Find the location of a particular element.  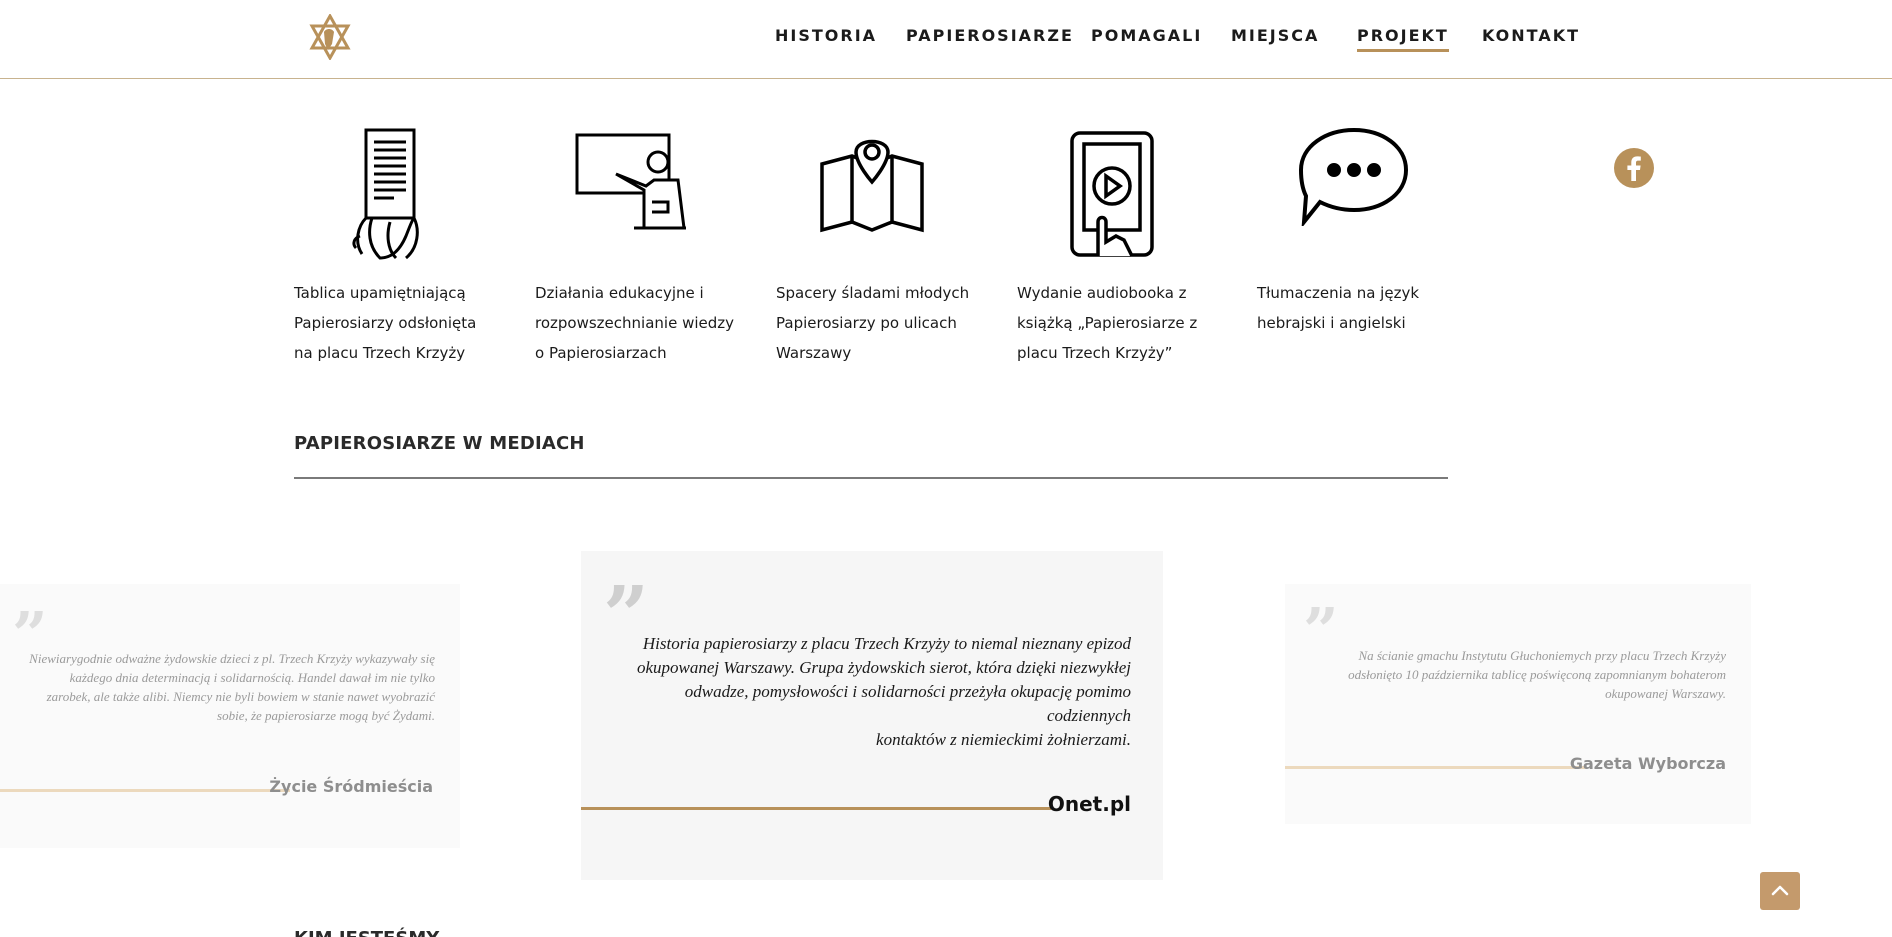

nav-item-kontakt: KONTAKT is located at coordinates (1531, 35).